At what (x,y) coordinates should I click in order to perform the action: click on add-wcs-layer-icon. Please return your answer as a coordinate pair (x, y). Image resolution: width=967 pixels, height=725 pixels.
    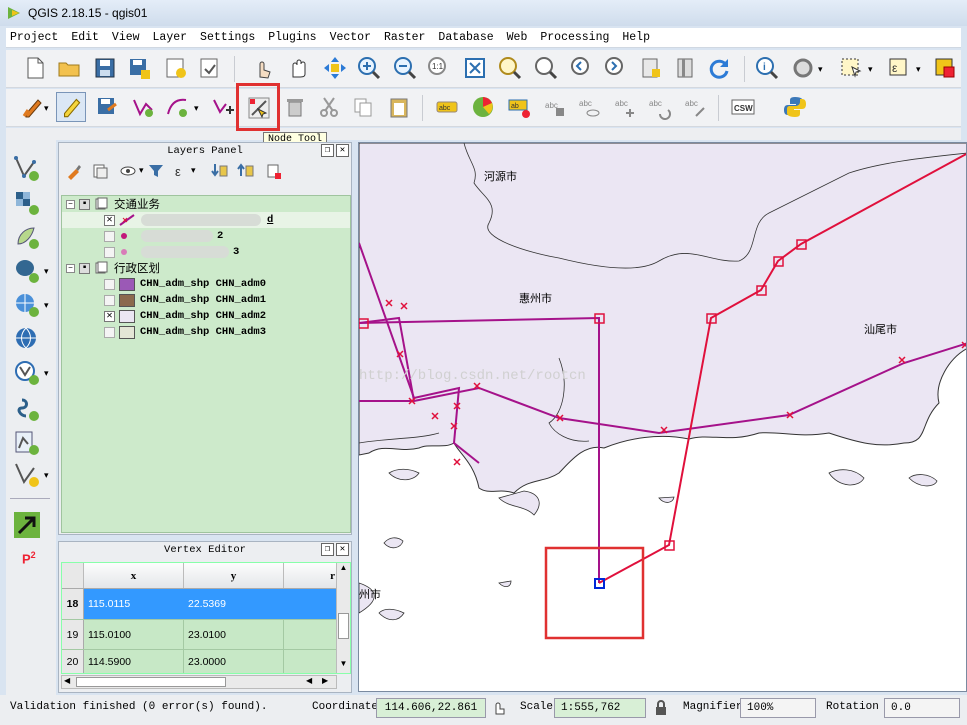
    Looking at the image, I should click on (27, 339).